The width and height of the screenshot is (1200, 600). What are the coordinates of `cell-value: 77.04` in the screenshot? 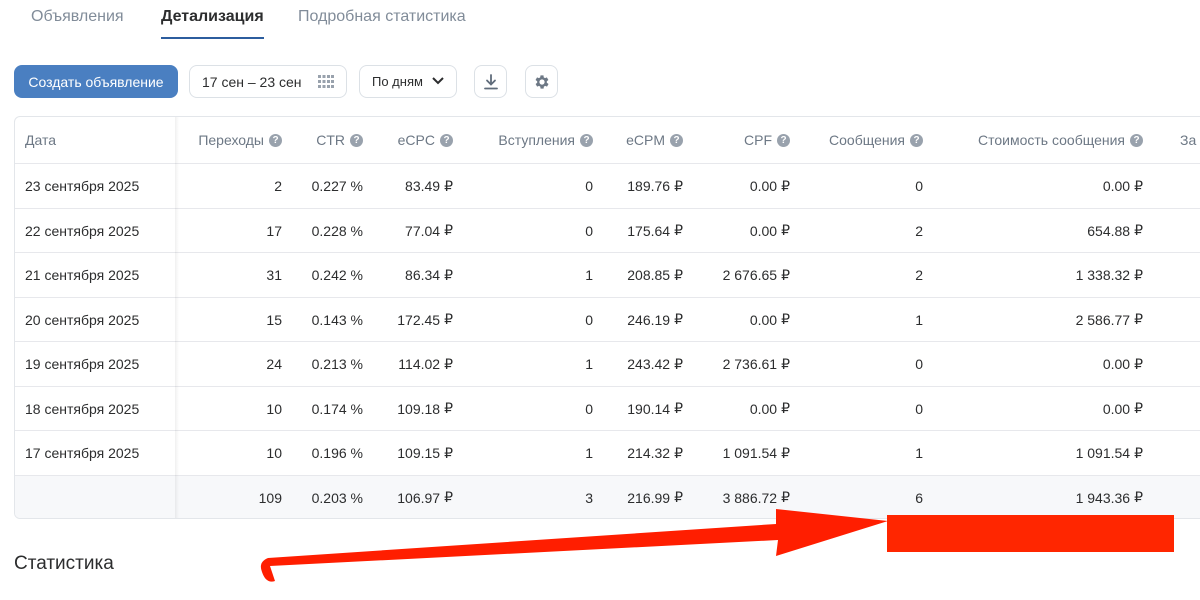 It's located at (423, 230).